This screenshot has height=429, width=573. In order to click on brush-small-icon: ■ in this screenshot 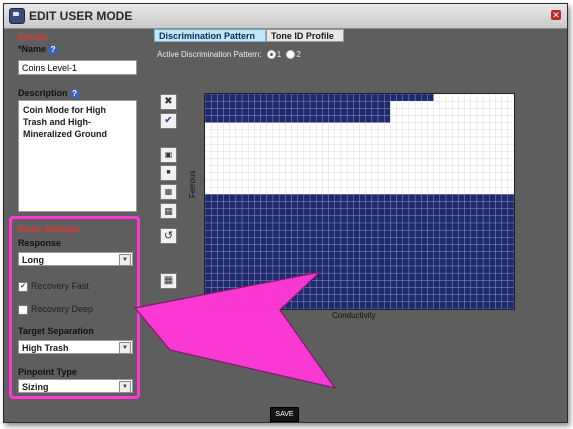, I will do `click(168, 173)`.